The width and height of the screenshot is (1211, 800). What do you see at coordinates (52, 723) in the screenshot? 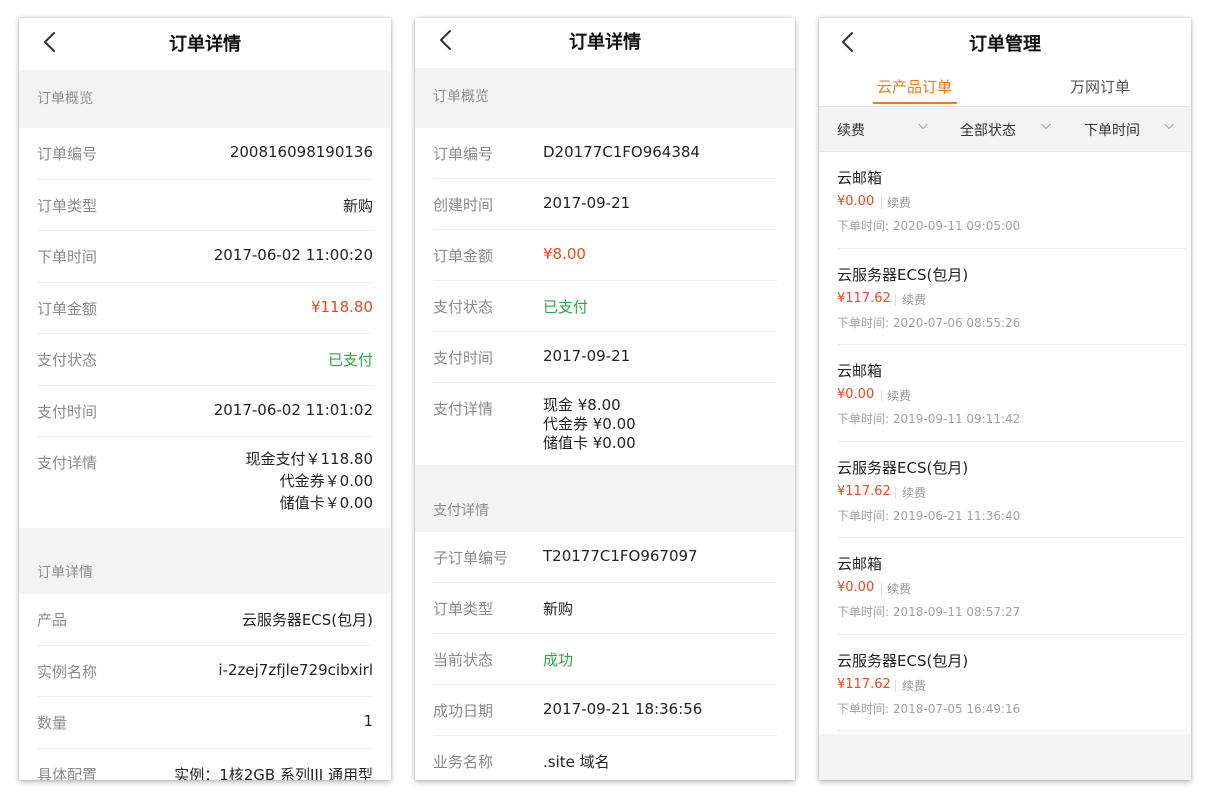
I see `row-label: 数量` at bounding box center [52, 723].